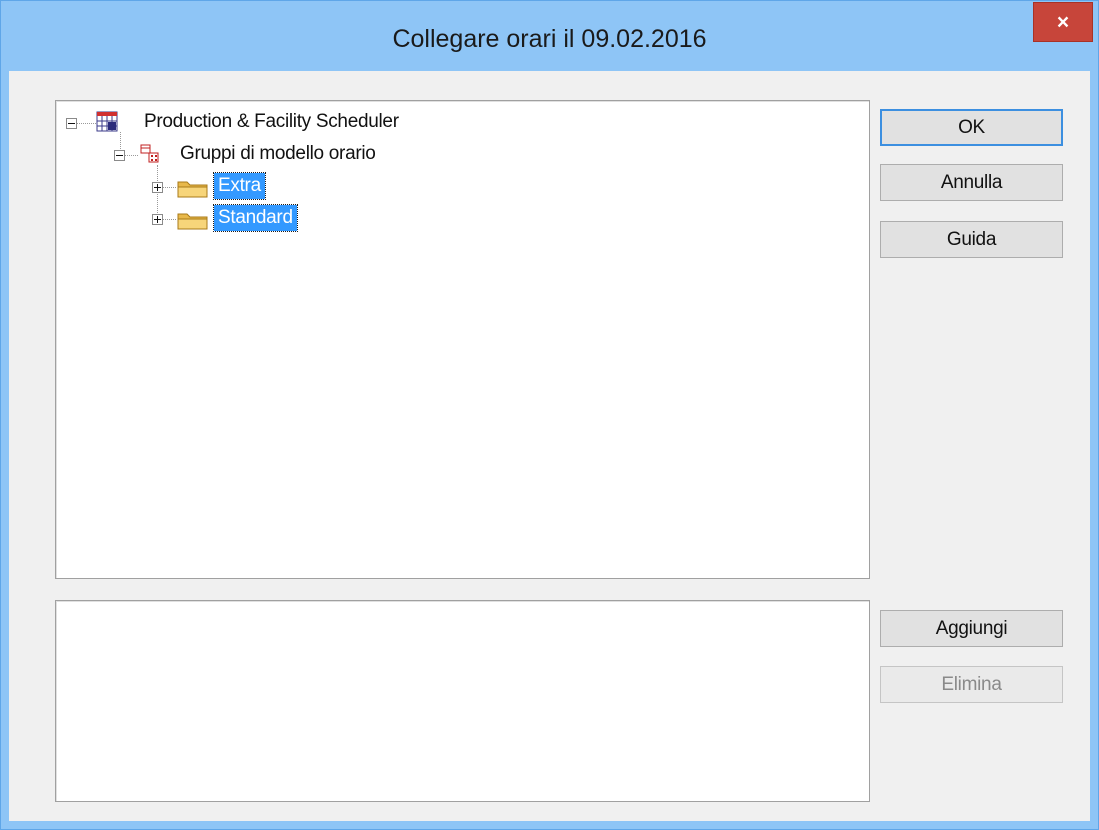 Image resolution: width=1099 pixels, height=830 pixels. What do you see at coordinates (549, 39) in the screenshot?
I see `dialog-title: Collegare orari il 09.02.2016` at bounding box center [549, 39].